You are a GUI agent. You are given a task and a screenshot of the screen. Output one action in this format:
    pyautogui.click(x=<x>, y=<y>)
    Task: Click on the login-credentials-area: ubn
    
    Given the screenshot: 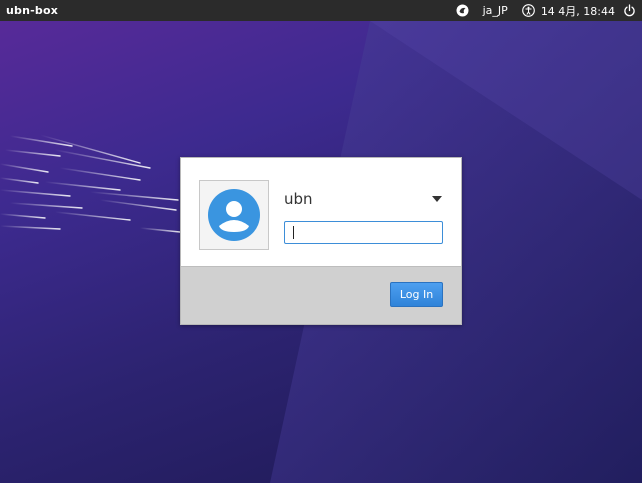 What is the action you would take?
    pyautogui.click(x=321, y=212)
    